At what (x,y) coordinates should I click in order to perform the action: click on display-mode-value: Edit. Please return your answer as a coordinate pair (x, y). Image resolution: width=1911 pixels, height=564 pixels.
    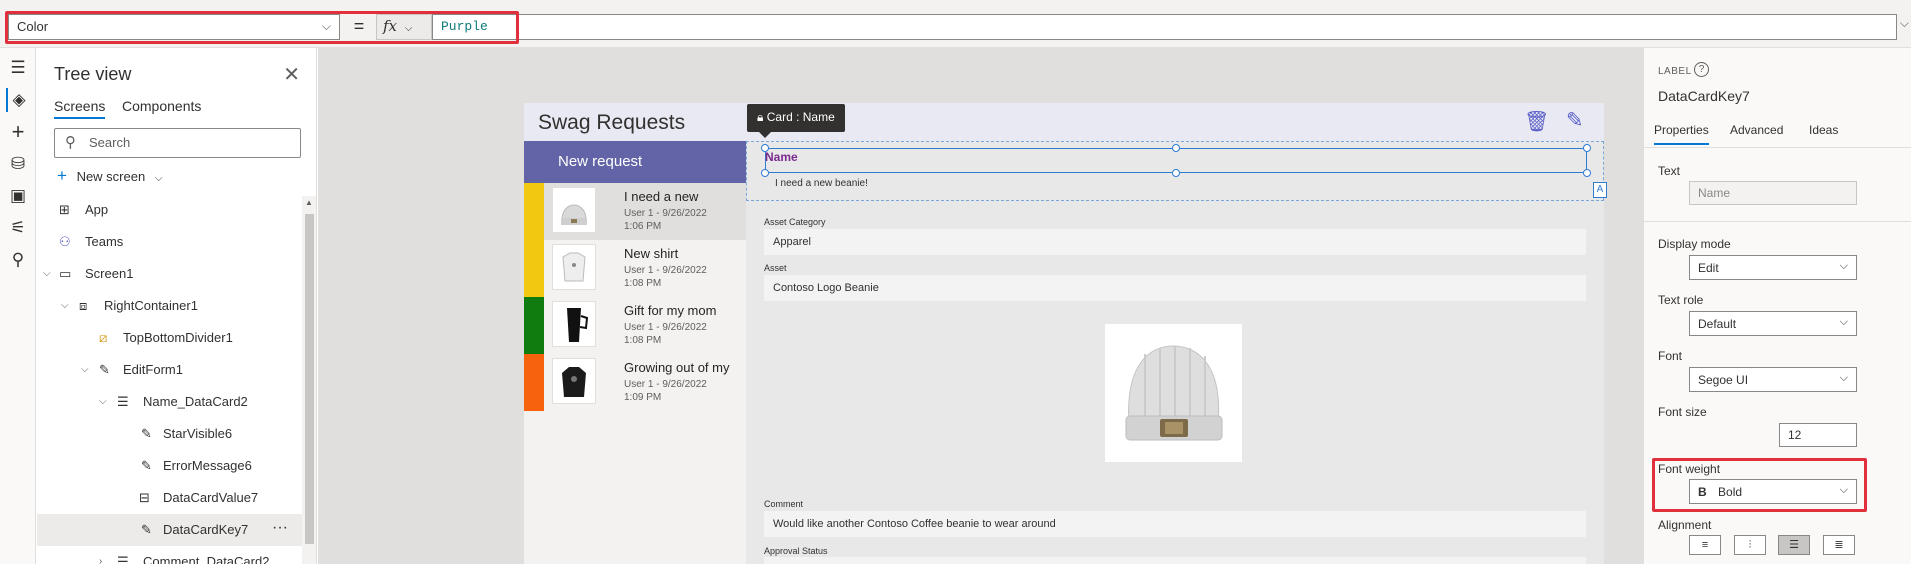
    Looking at the image, I should click on (1708, 268).